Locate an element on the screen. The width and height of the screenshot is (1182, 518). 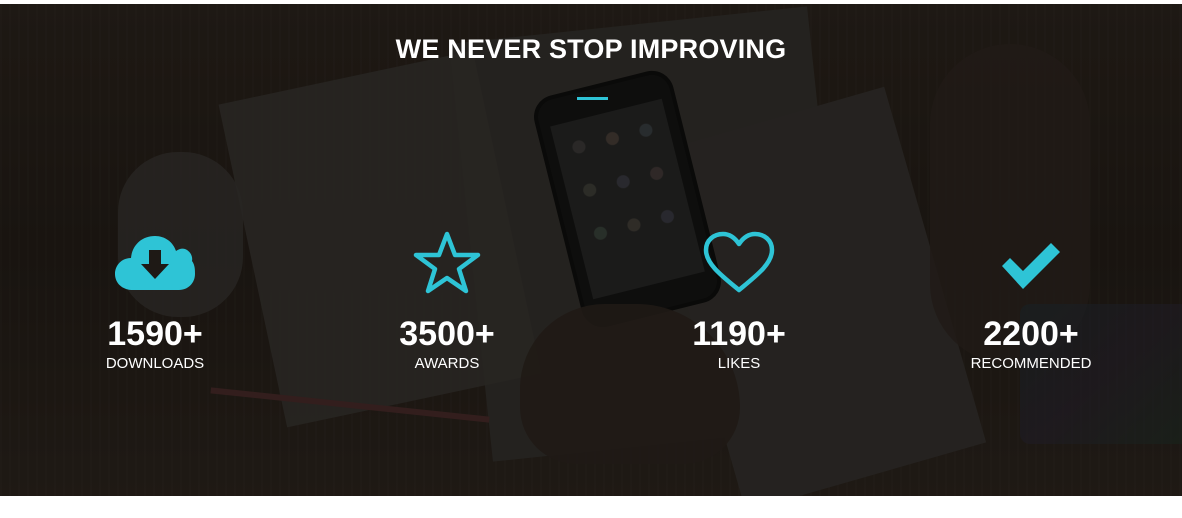
heading-divider is located at coordinates (592, 98).